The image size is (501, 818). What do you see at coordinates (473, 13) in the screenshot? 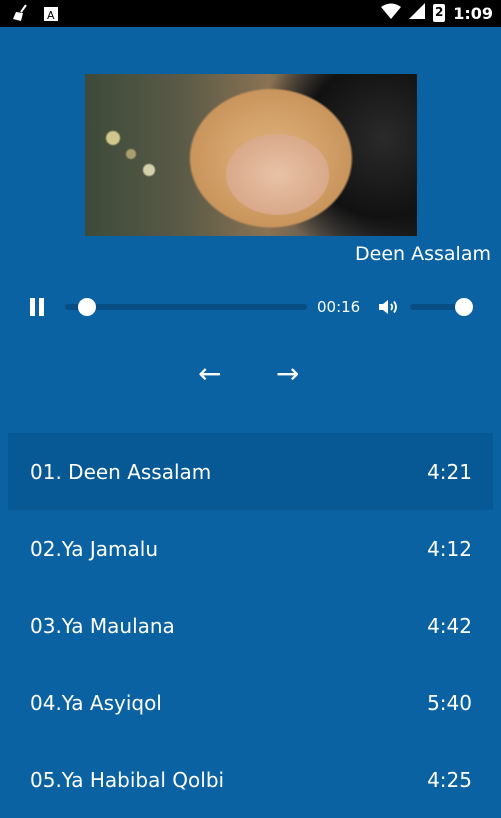
I see `clock: 1:09` at bounding box center [473, 13].